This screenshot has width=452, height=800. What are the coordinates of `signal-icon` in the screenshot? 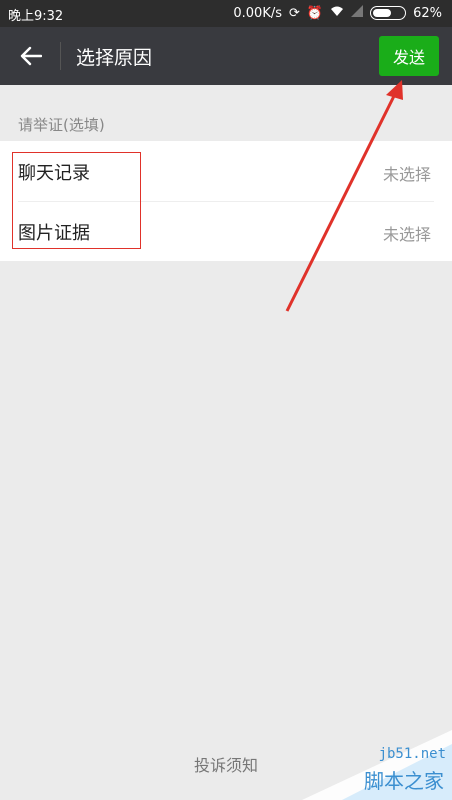 It's located at (357, 13).